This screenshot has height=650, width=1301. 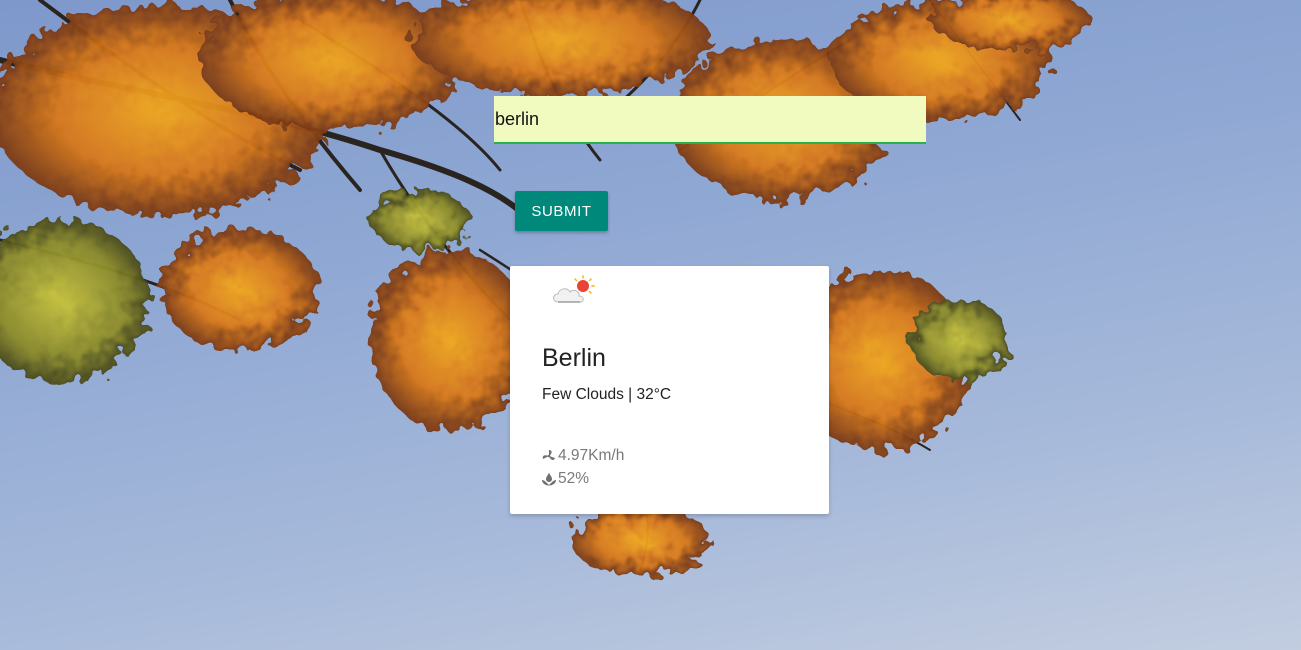 I want to click on humidity-stat: 52%, so click(x=565, y=479).